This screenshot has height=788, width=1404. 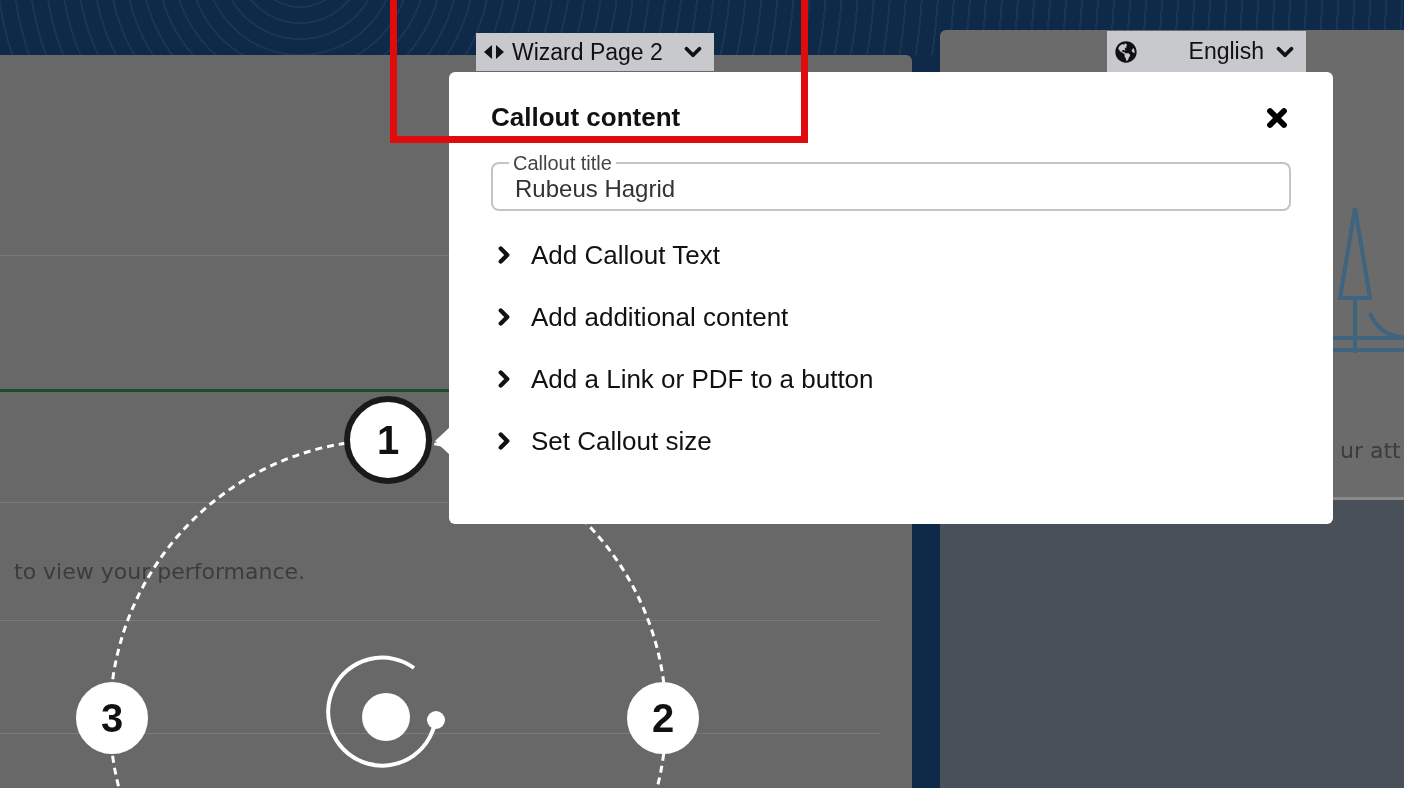 What do you see at coordinates (562, 163) in the screenshot?
I see `field-label: Callout title` at bounding box center [562, 163].